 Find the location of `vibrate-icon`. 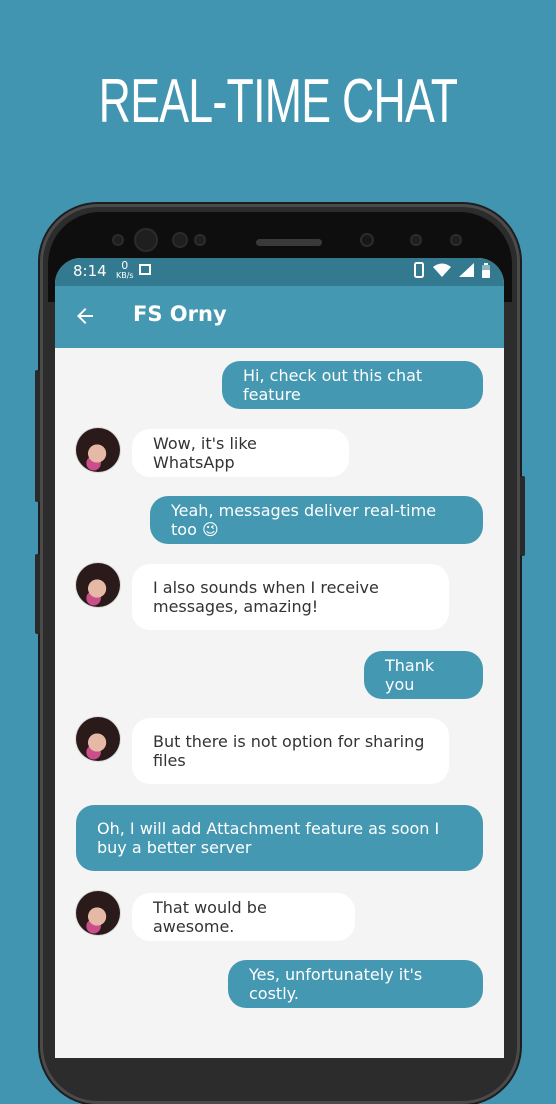

vibrate-icon is located at coordinates (419, 270).